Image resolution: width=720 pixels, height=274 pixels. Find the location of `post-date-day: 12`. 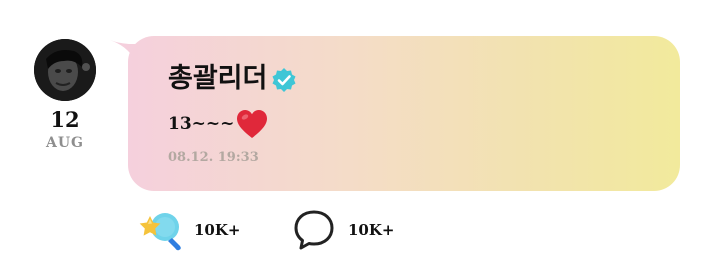

post-date-day: 12 is located at coordinates (65, 119).